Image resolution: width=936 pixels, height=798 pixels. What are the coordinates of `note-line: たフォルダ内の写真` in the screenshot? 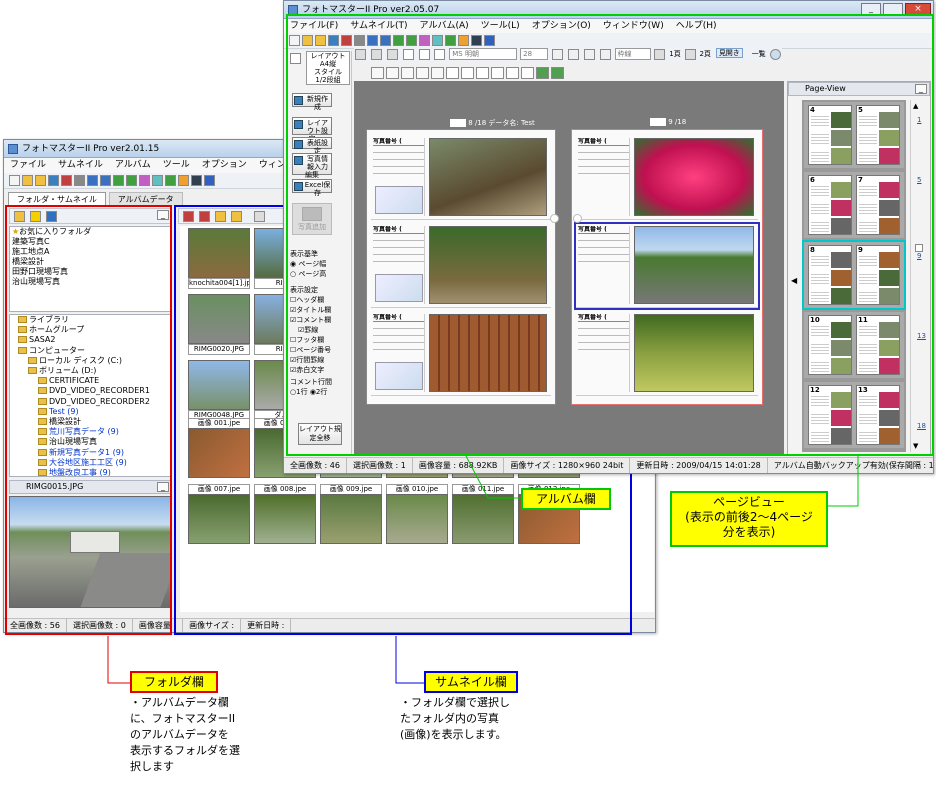 It's located at (449, 718).